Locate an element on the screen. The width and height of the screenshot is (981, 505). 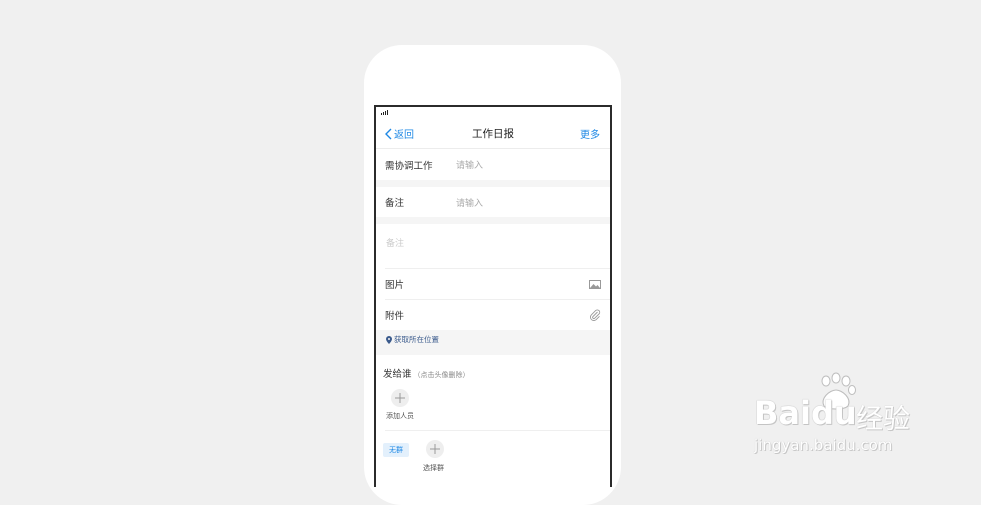
location-bar: 获取所在位置 is located at coordinates (493, 342).